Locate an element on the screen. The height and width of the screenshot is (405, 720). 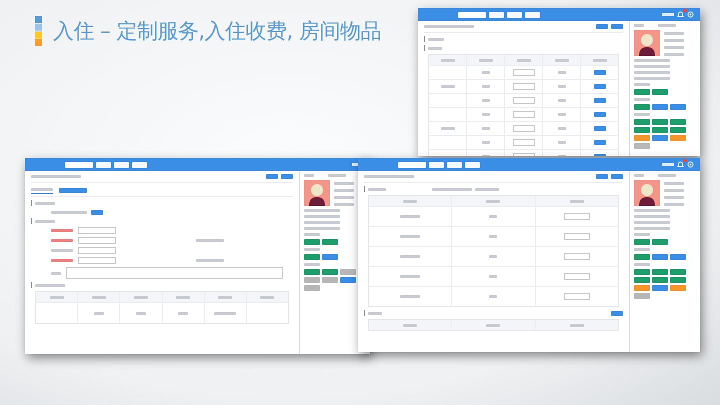
text-area is located at coordinates (174, 273).